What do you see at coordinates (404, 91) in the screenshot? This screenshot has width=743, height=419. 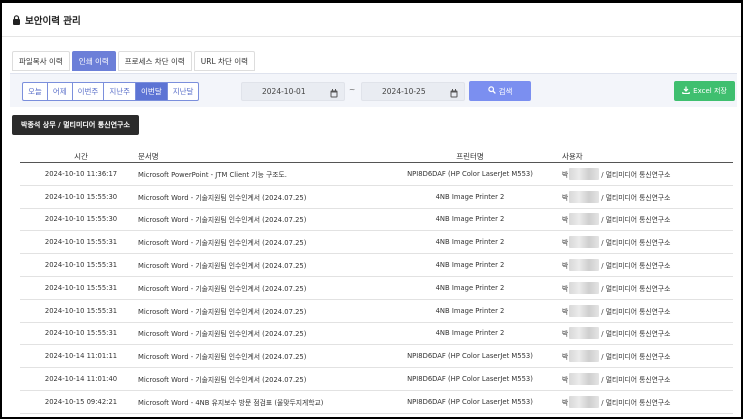 I see `end-date-value: 2024-10-25` at bounding box center [404, 91].